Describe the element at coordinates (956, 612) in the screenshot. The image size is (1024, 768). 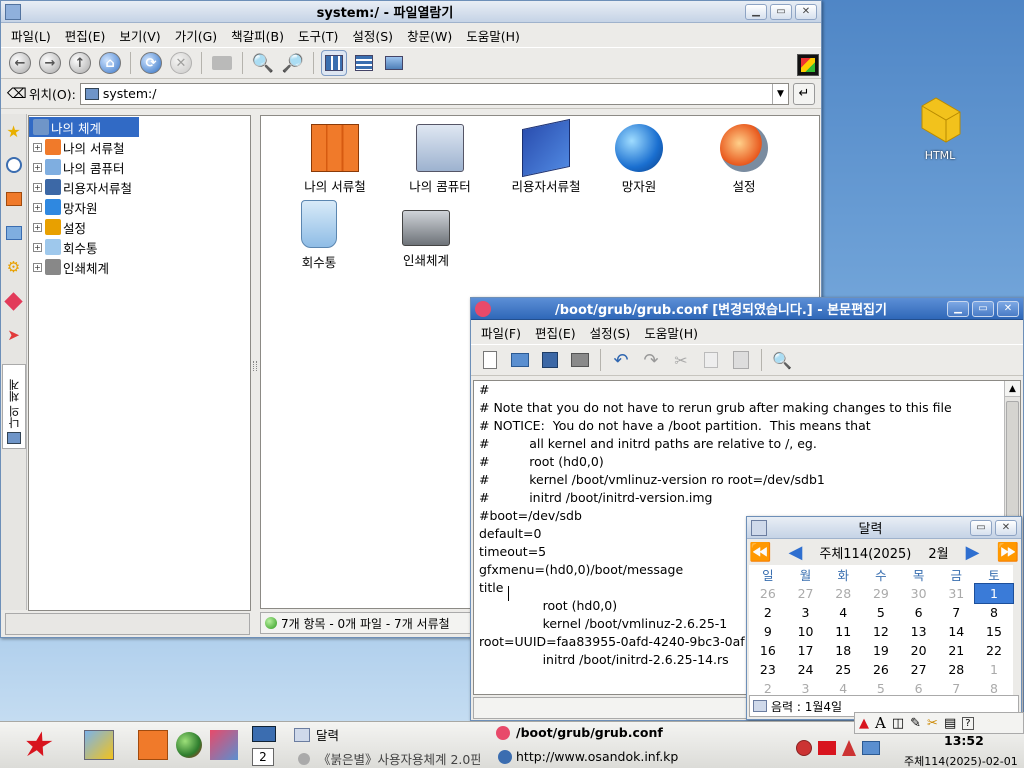
I see `calendar-day: 7` at that location.